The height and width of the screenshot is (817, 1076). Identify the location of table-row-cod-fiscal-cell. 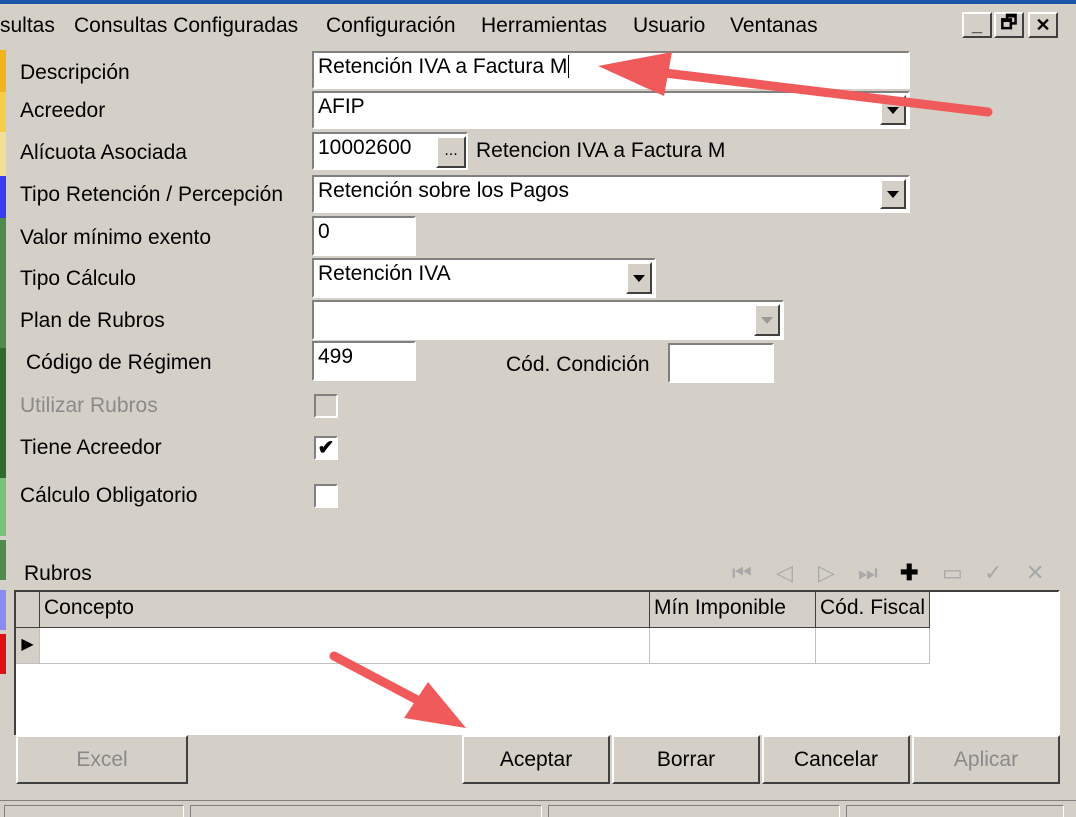
(873, 646).